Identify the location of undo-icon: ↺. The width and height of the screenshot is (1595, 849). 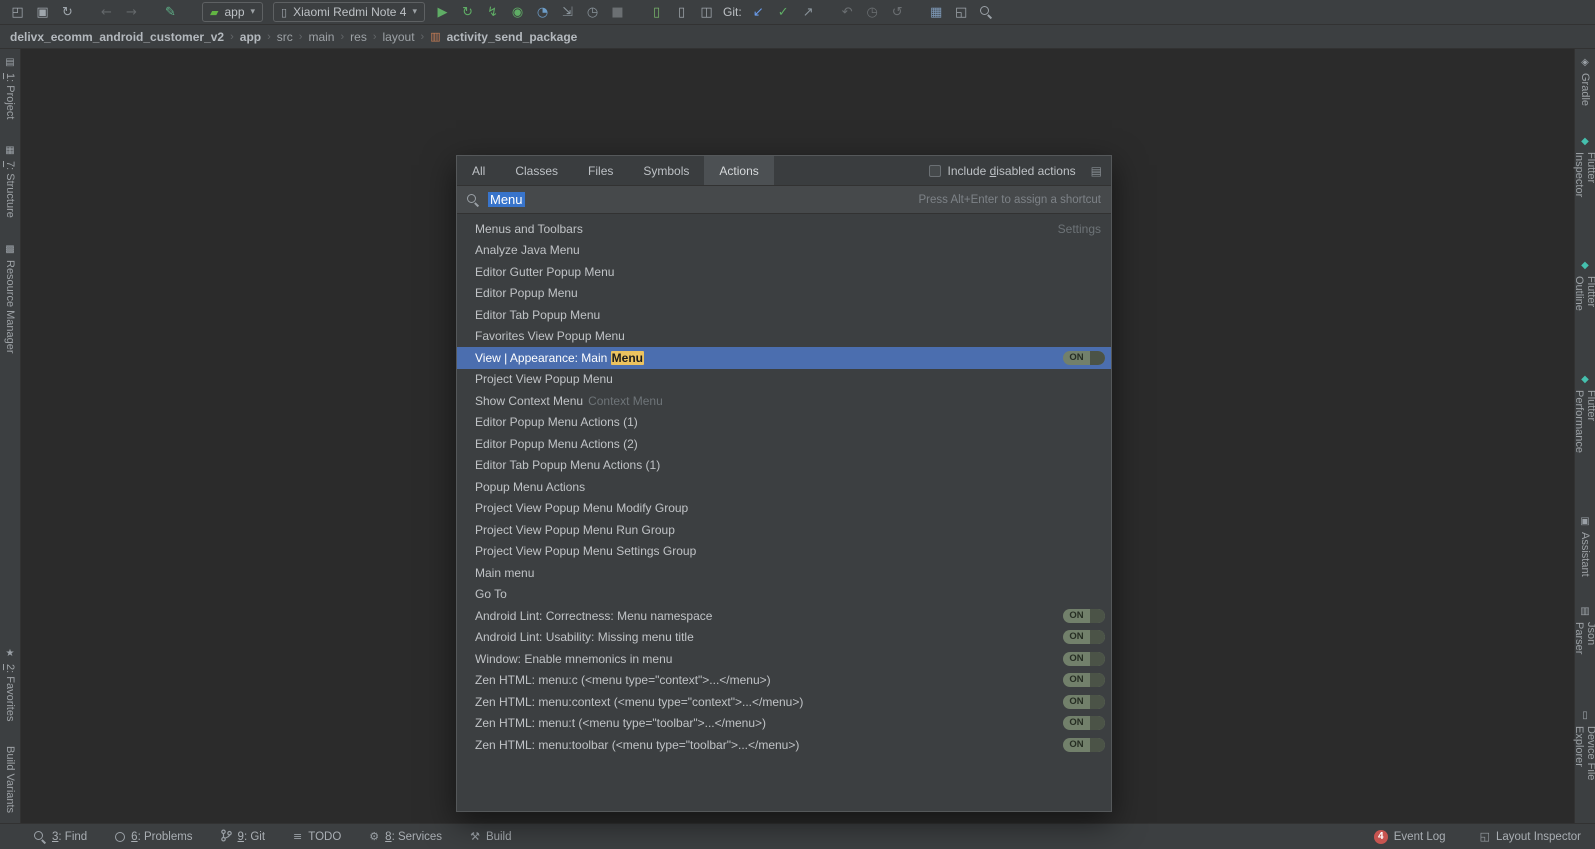
(897, 12).